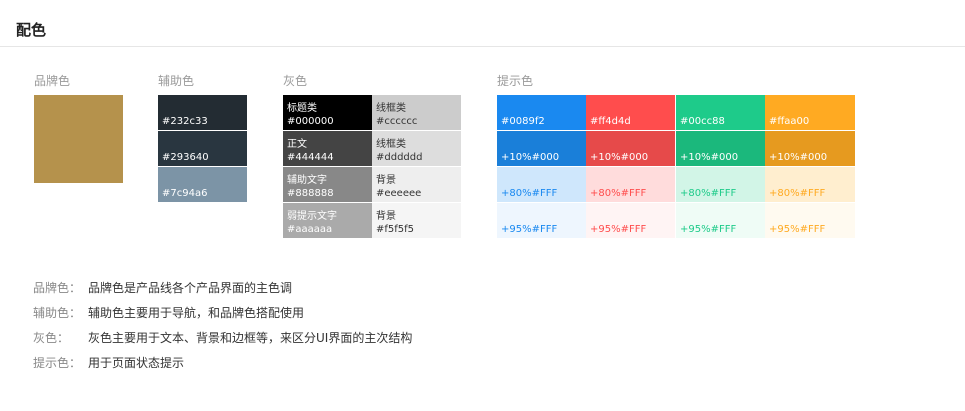 The height and width of the screenshot is (411, 965). Describe the element at coordinates (57, 313) in the screenshot. I see `desc-key: 辅助色：` at that location.